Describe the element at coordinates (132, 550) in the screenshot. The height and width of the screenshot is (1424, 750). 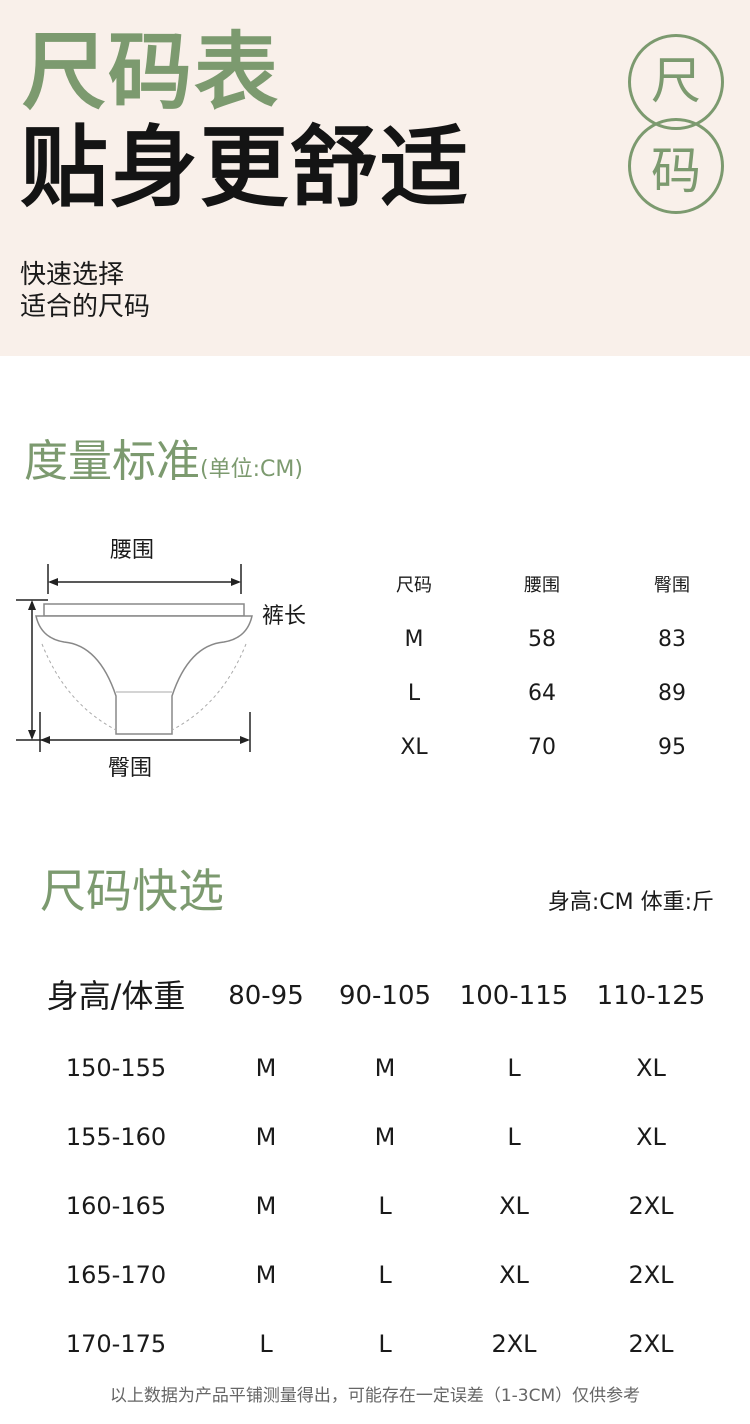
I see `waist-label: 腰围` at that location.